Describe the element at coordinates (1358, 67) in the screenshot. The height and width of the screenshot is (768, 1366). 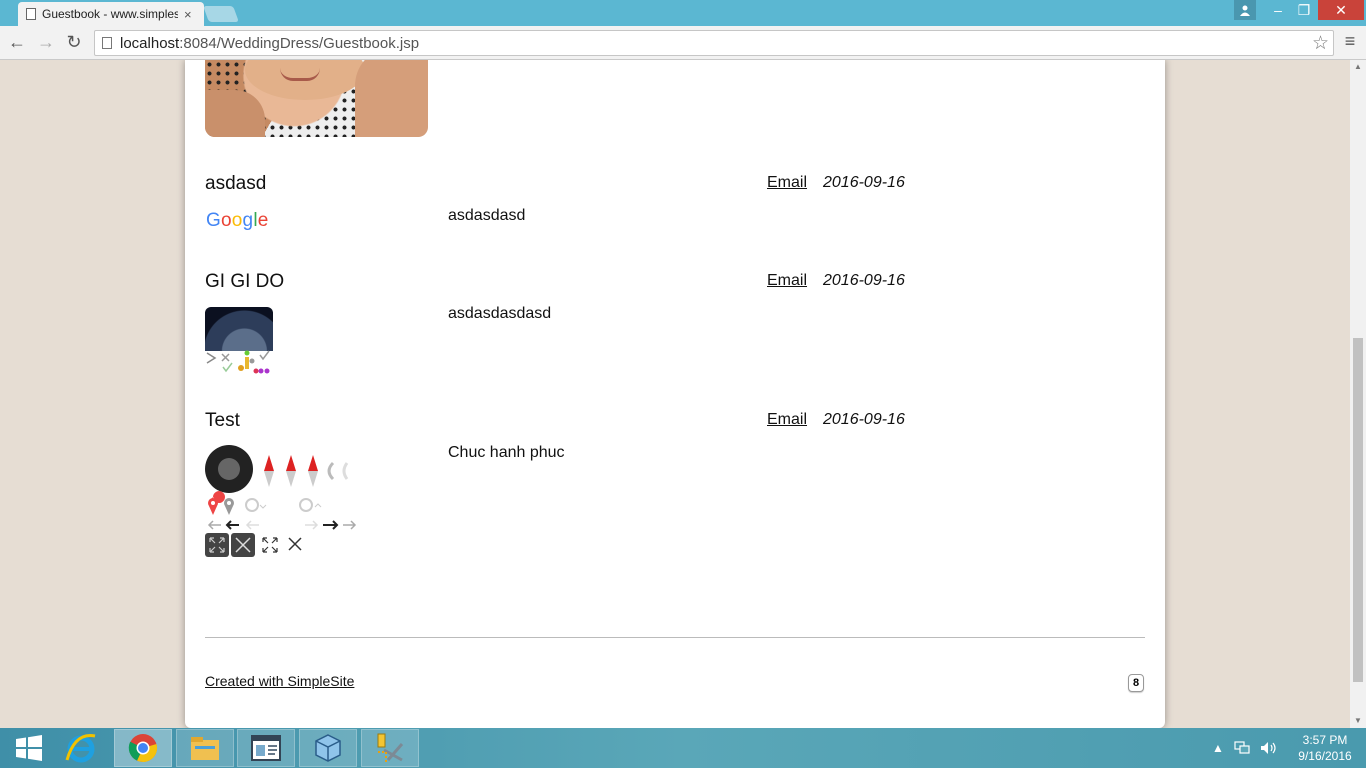
I see `scroll-up-icon: ▲` at that location.